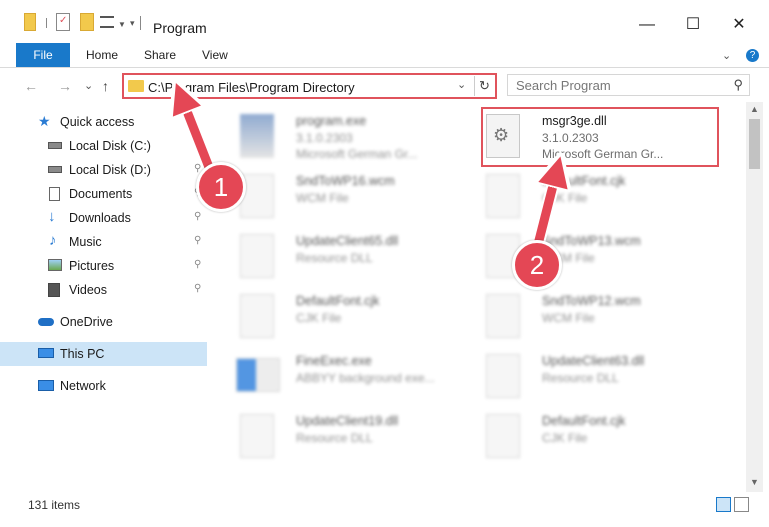  I want to click on item-count: 131 items, so click(54, 505).